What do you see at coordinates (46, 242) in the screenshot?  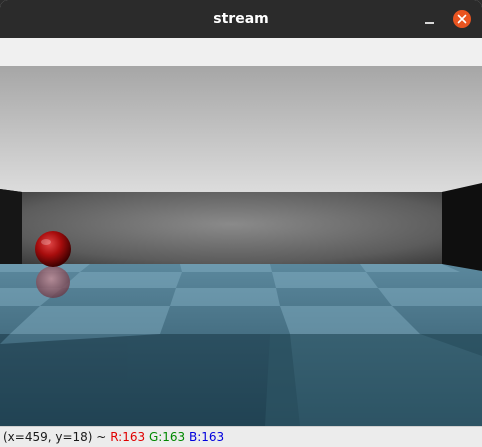 I see `sphere-highlight` at bounding box center [46, 242].